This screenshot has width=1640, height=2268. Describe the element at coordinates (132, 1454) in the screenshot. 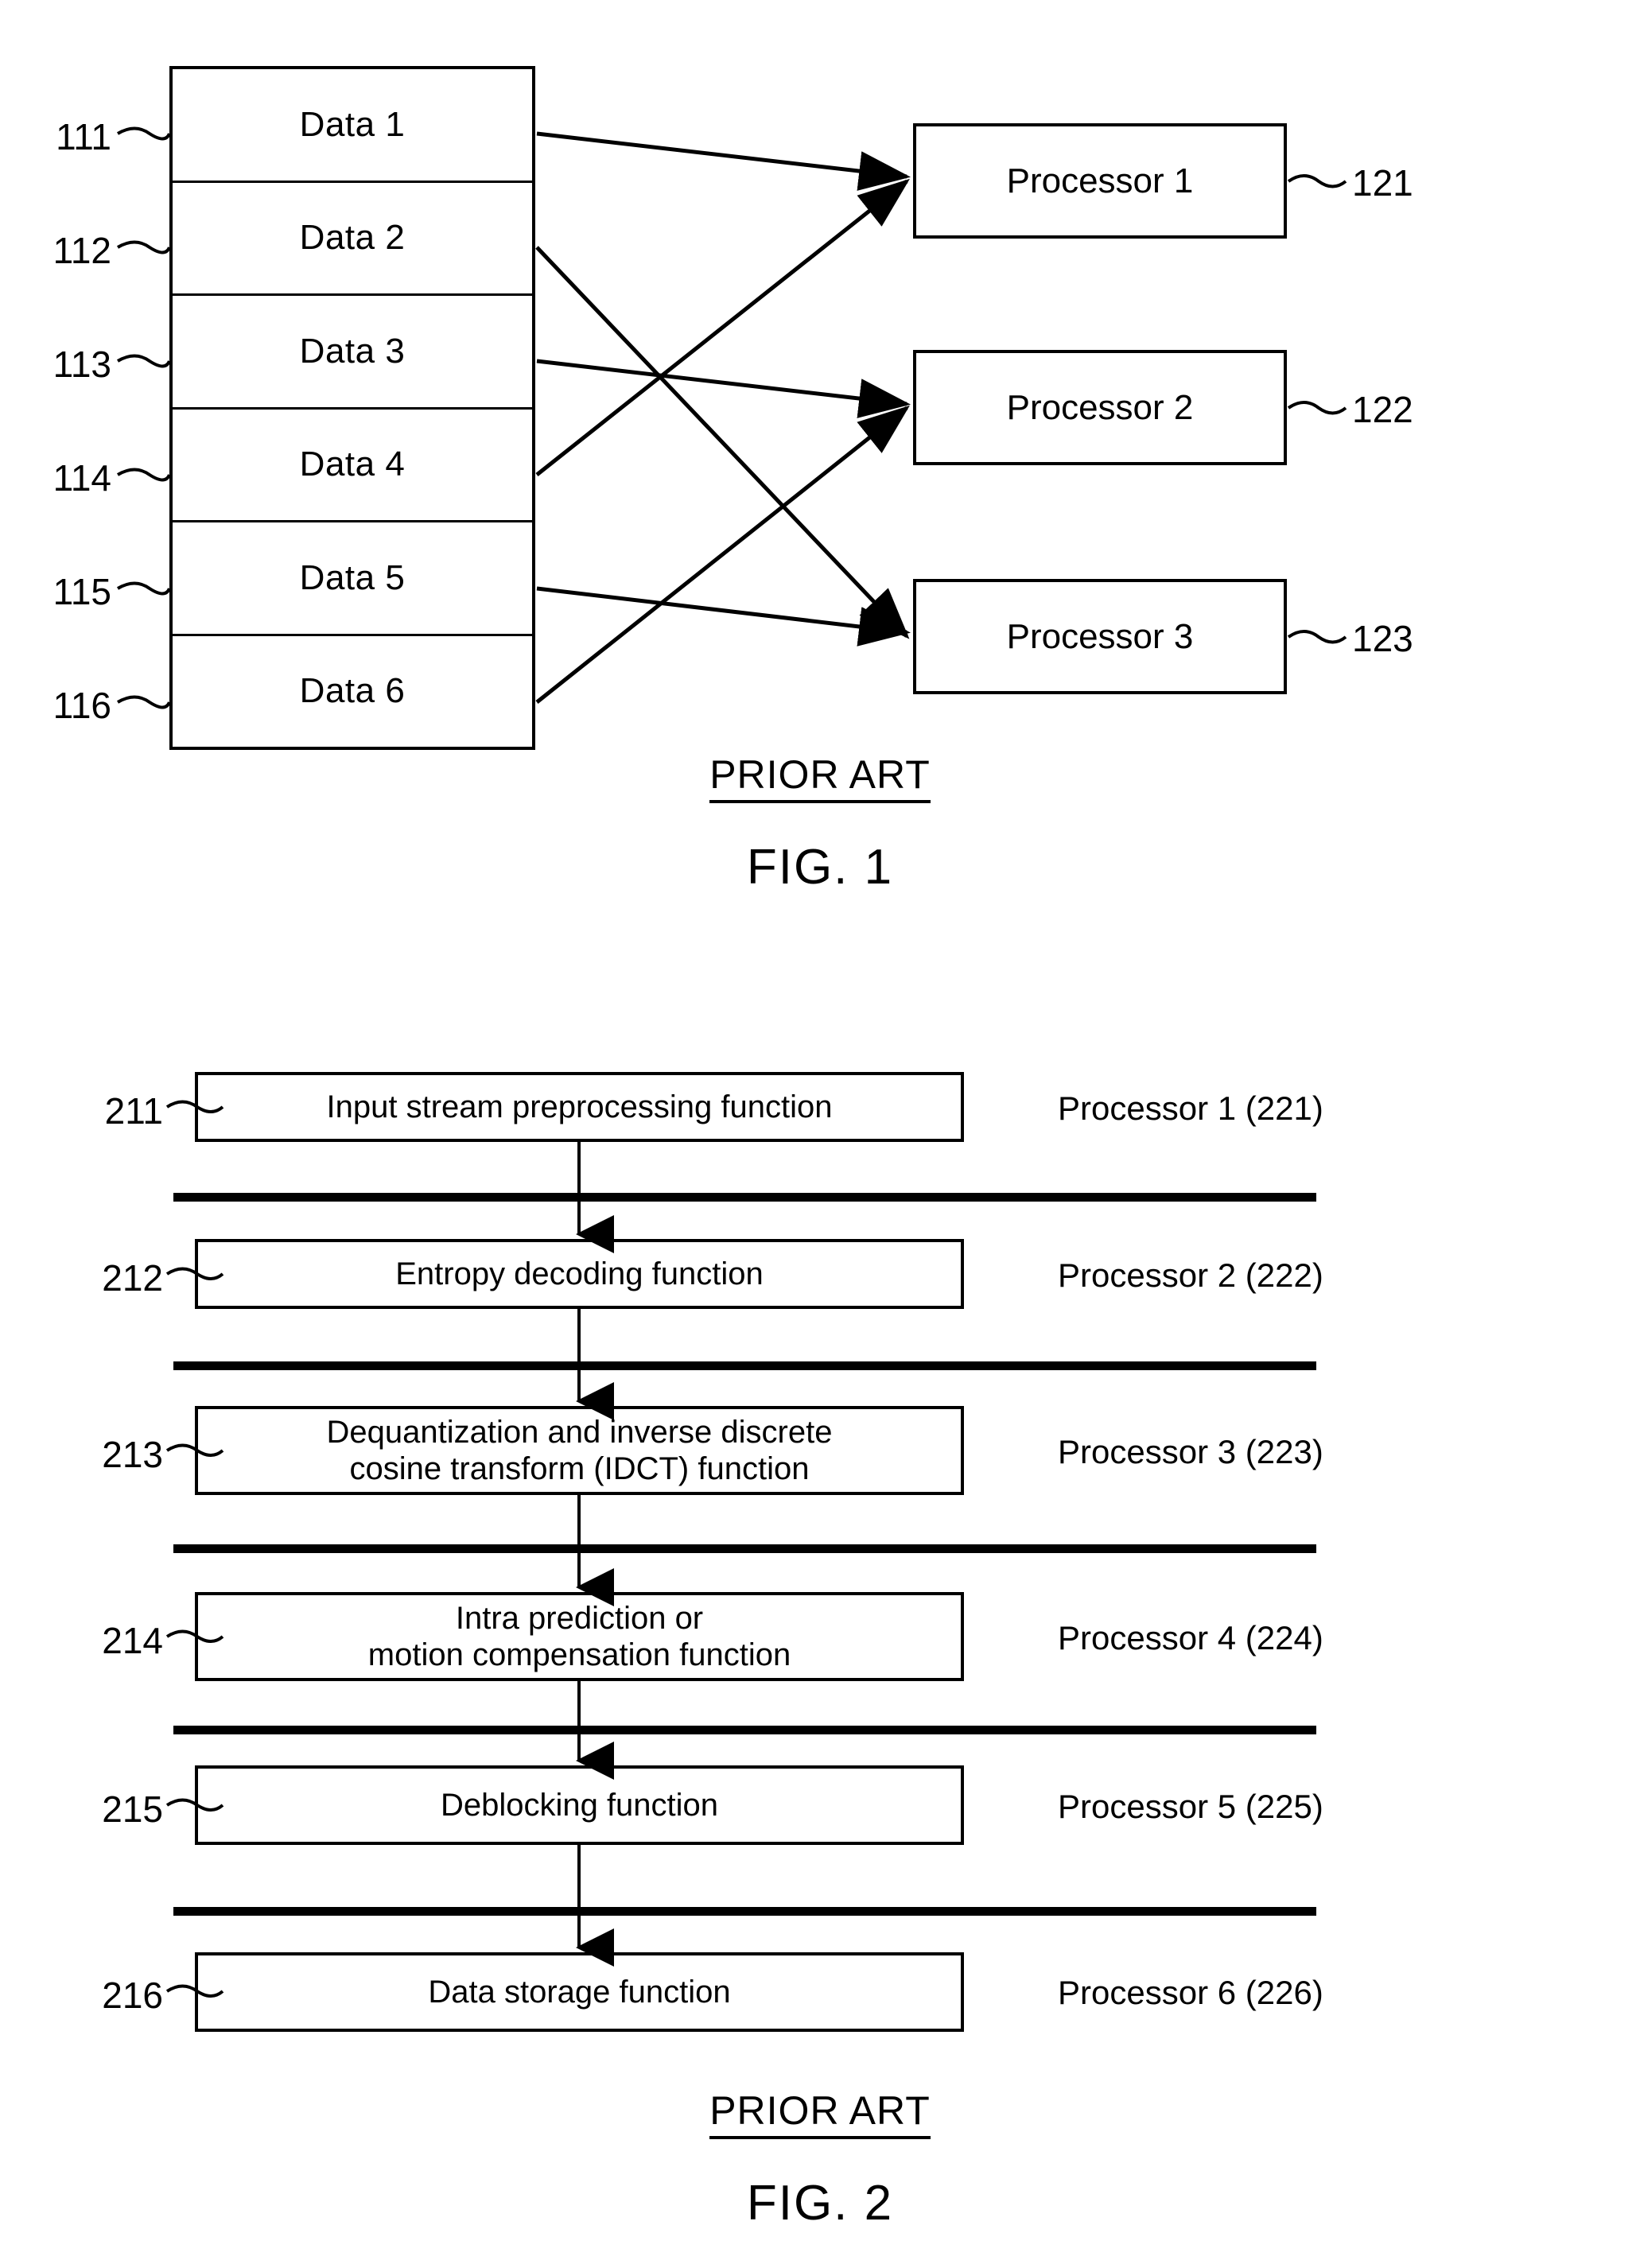

I see `ref-213: 213` at that location.